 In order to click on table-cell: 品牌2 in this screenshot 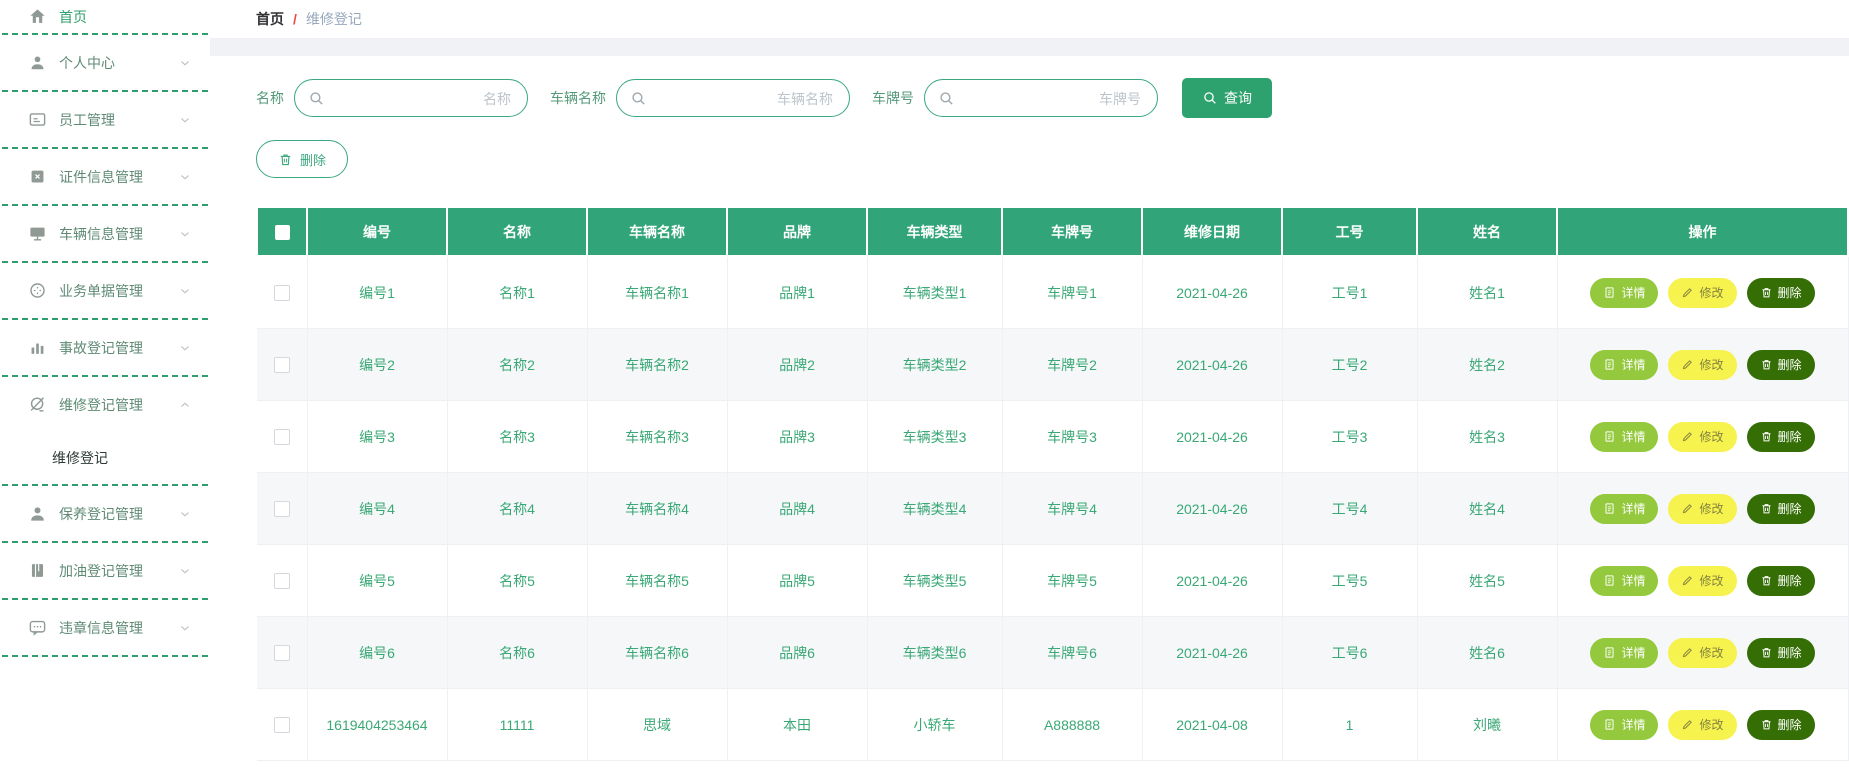, I will do `click(797, 364)`.